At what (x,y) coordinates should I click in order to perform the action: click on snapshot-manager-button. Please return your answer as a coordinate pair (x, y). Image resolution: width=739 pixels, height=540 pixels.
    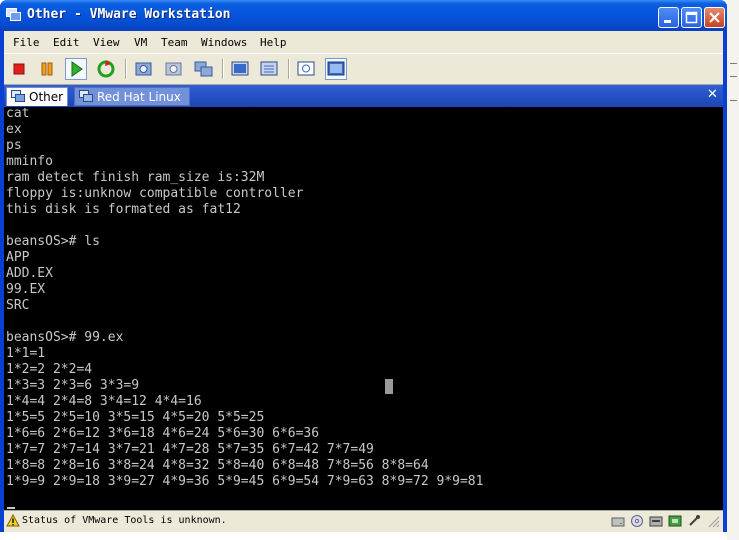
    Looking at the image, I should click on (204, 69).